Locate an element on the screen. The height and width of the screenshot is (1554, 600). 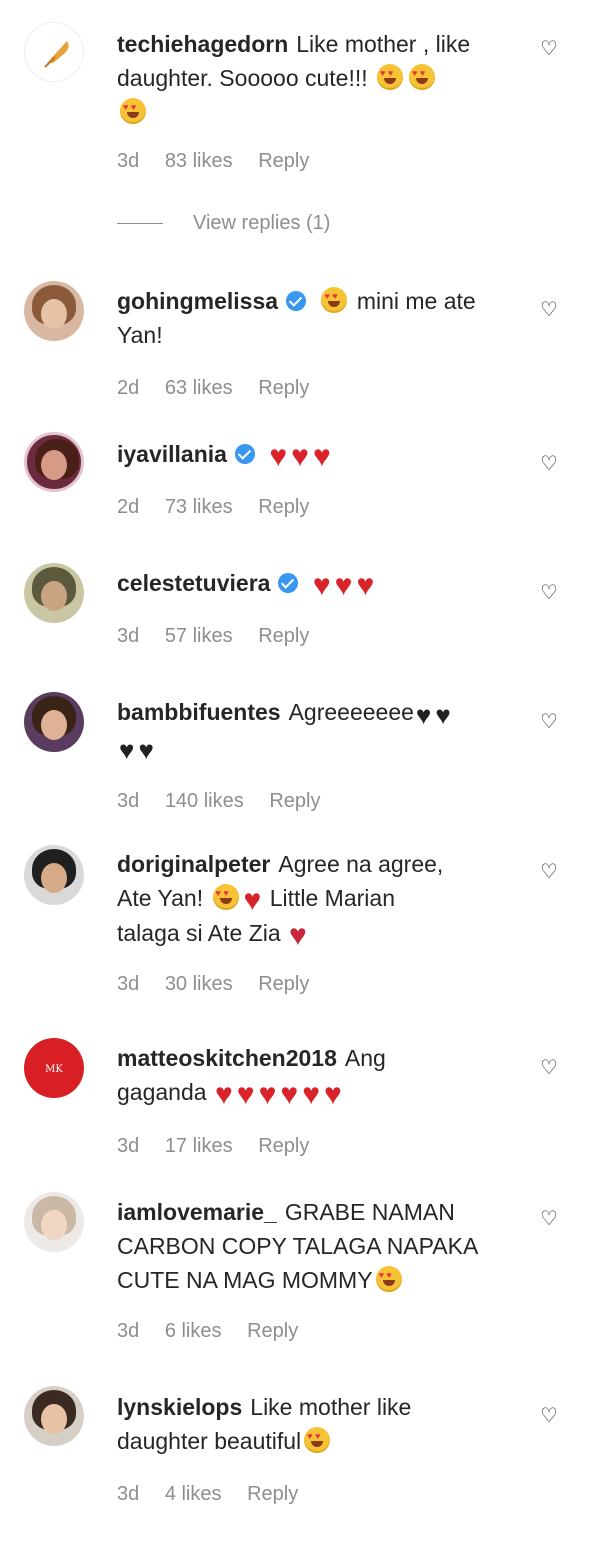
username: iyavillania is located at coordinates (172, 454).